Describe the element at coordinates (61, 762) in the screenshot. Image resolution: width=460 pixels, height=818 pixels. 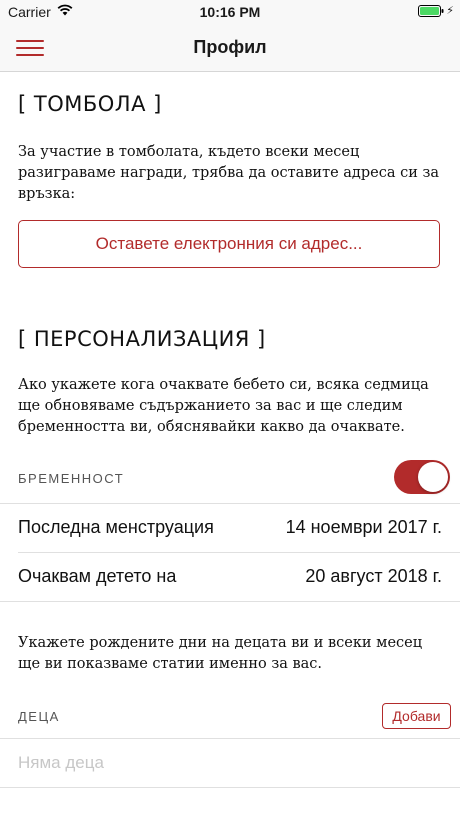
I see `no-children-placeholder: Няма деца` at that location.